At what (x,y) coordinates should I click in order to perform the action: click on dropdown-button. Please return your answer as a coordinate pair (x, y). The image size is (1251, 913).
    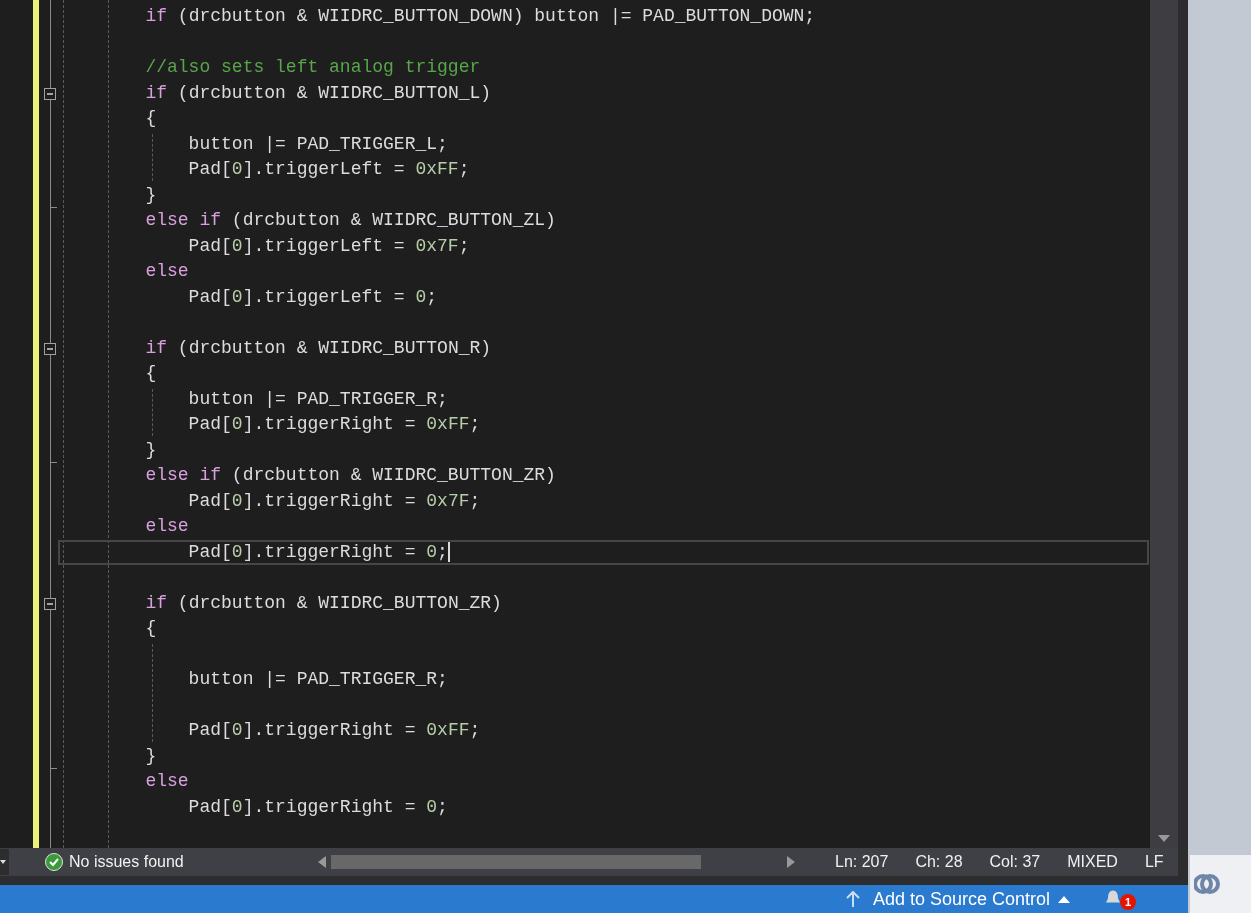
    Looking at the image, I should click on (4, 862).